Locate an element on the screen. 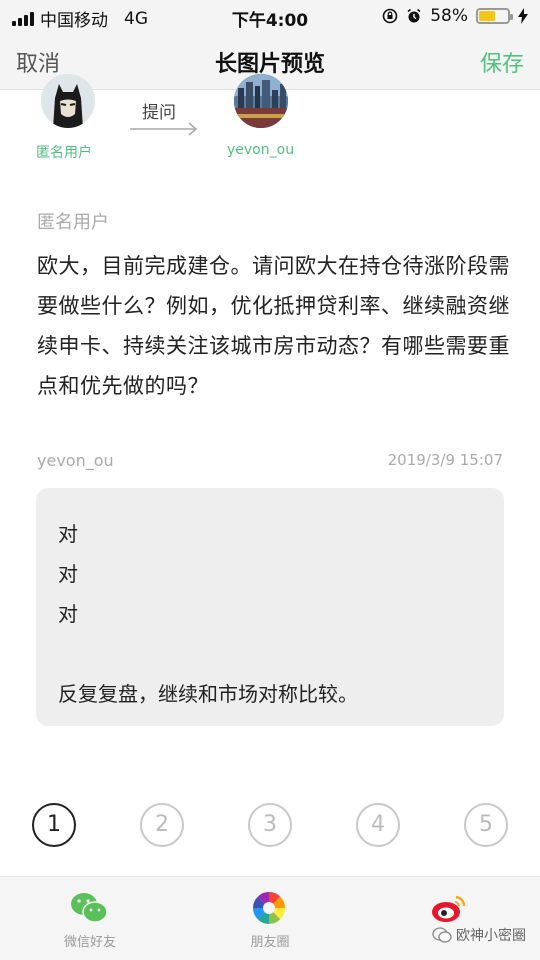 This screenshot has height=960, width=540. share-moments-button: 朋友圈 is located at coordinates (270, 918).